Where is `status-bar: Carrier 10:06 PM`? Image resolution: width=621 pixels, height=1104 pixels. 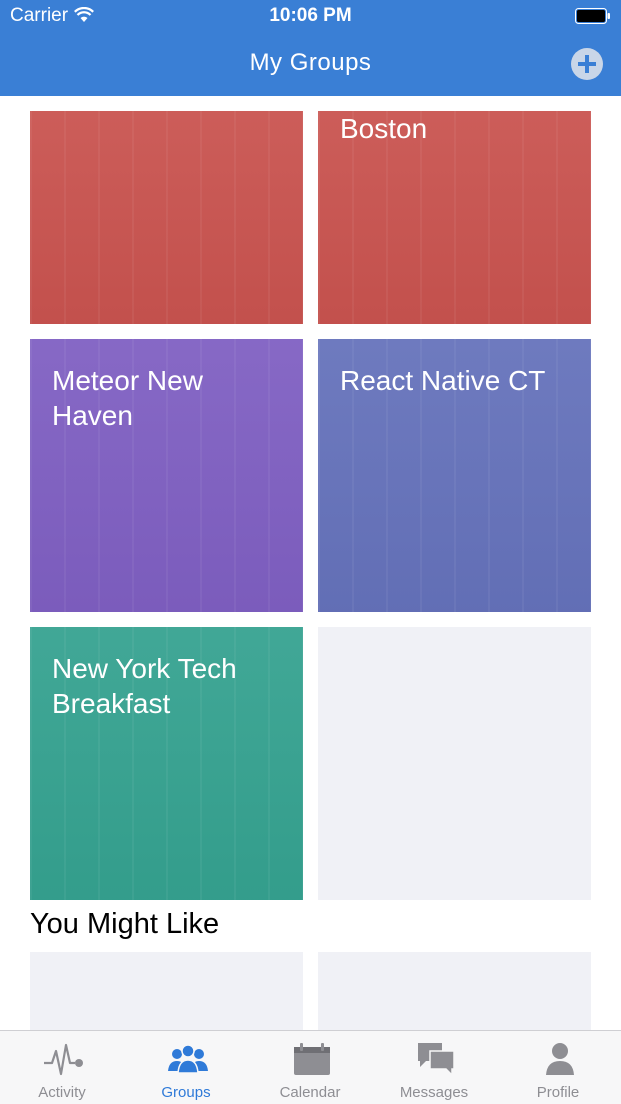
status-bar: Carrier 10:06 PM is located at coordinates (310, 17).